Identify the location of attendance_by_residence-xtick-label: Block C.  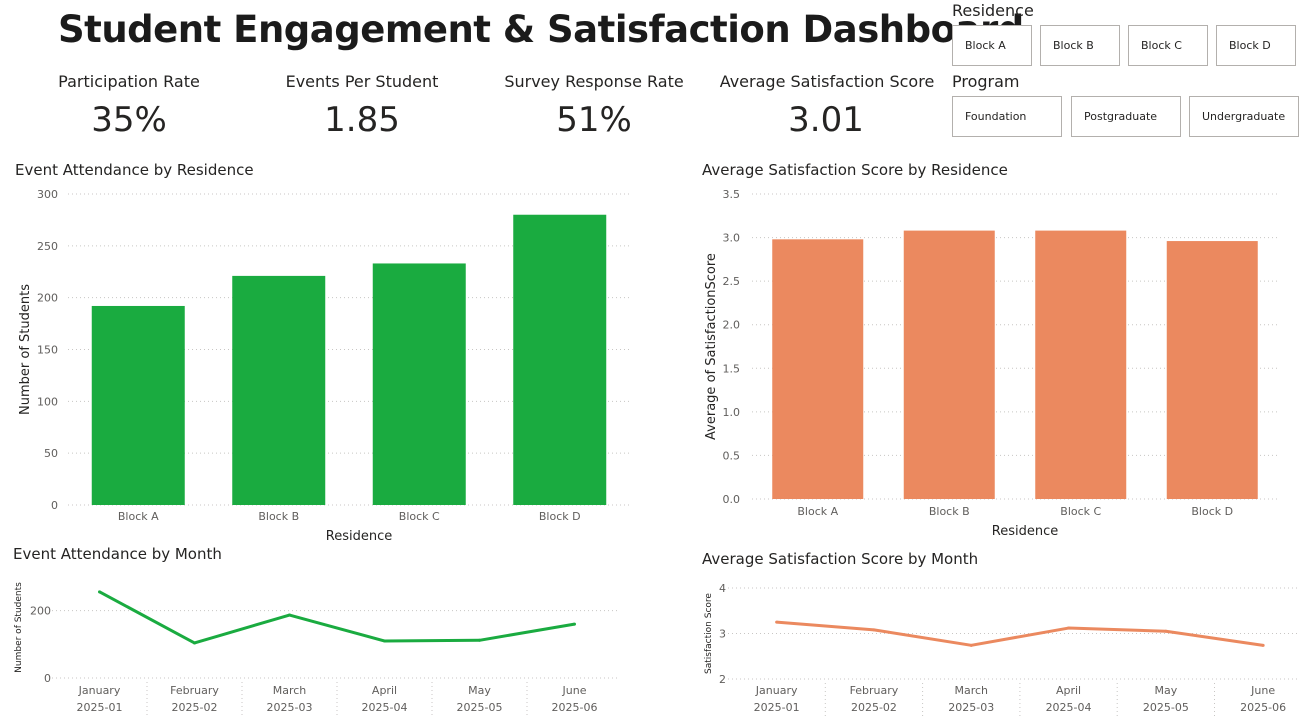
(419, 516).